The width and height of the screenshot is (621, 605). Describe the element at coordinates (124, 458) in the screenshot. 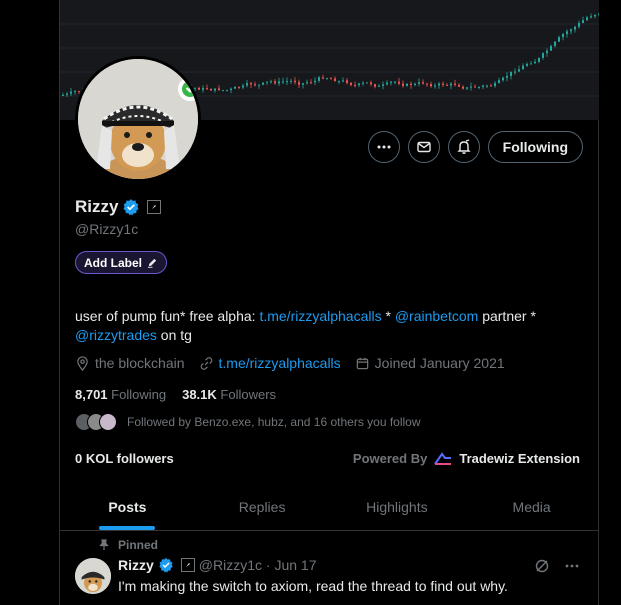

I see `kol-followers: 0 KOL followers` at that location.